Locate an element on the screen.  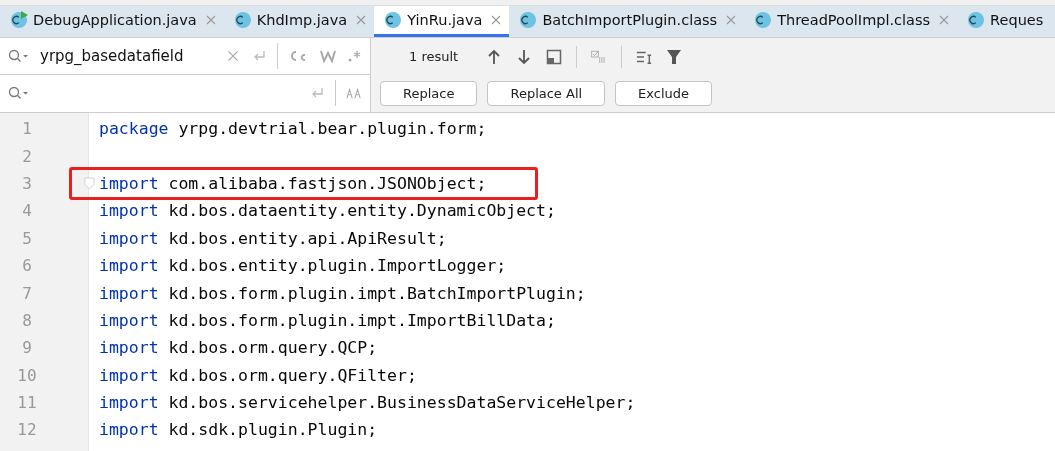
code-text: yrpg.devtrial.bear.plugin.form; is located at coordinates (332, 129).